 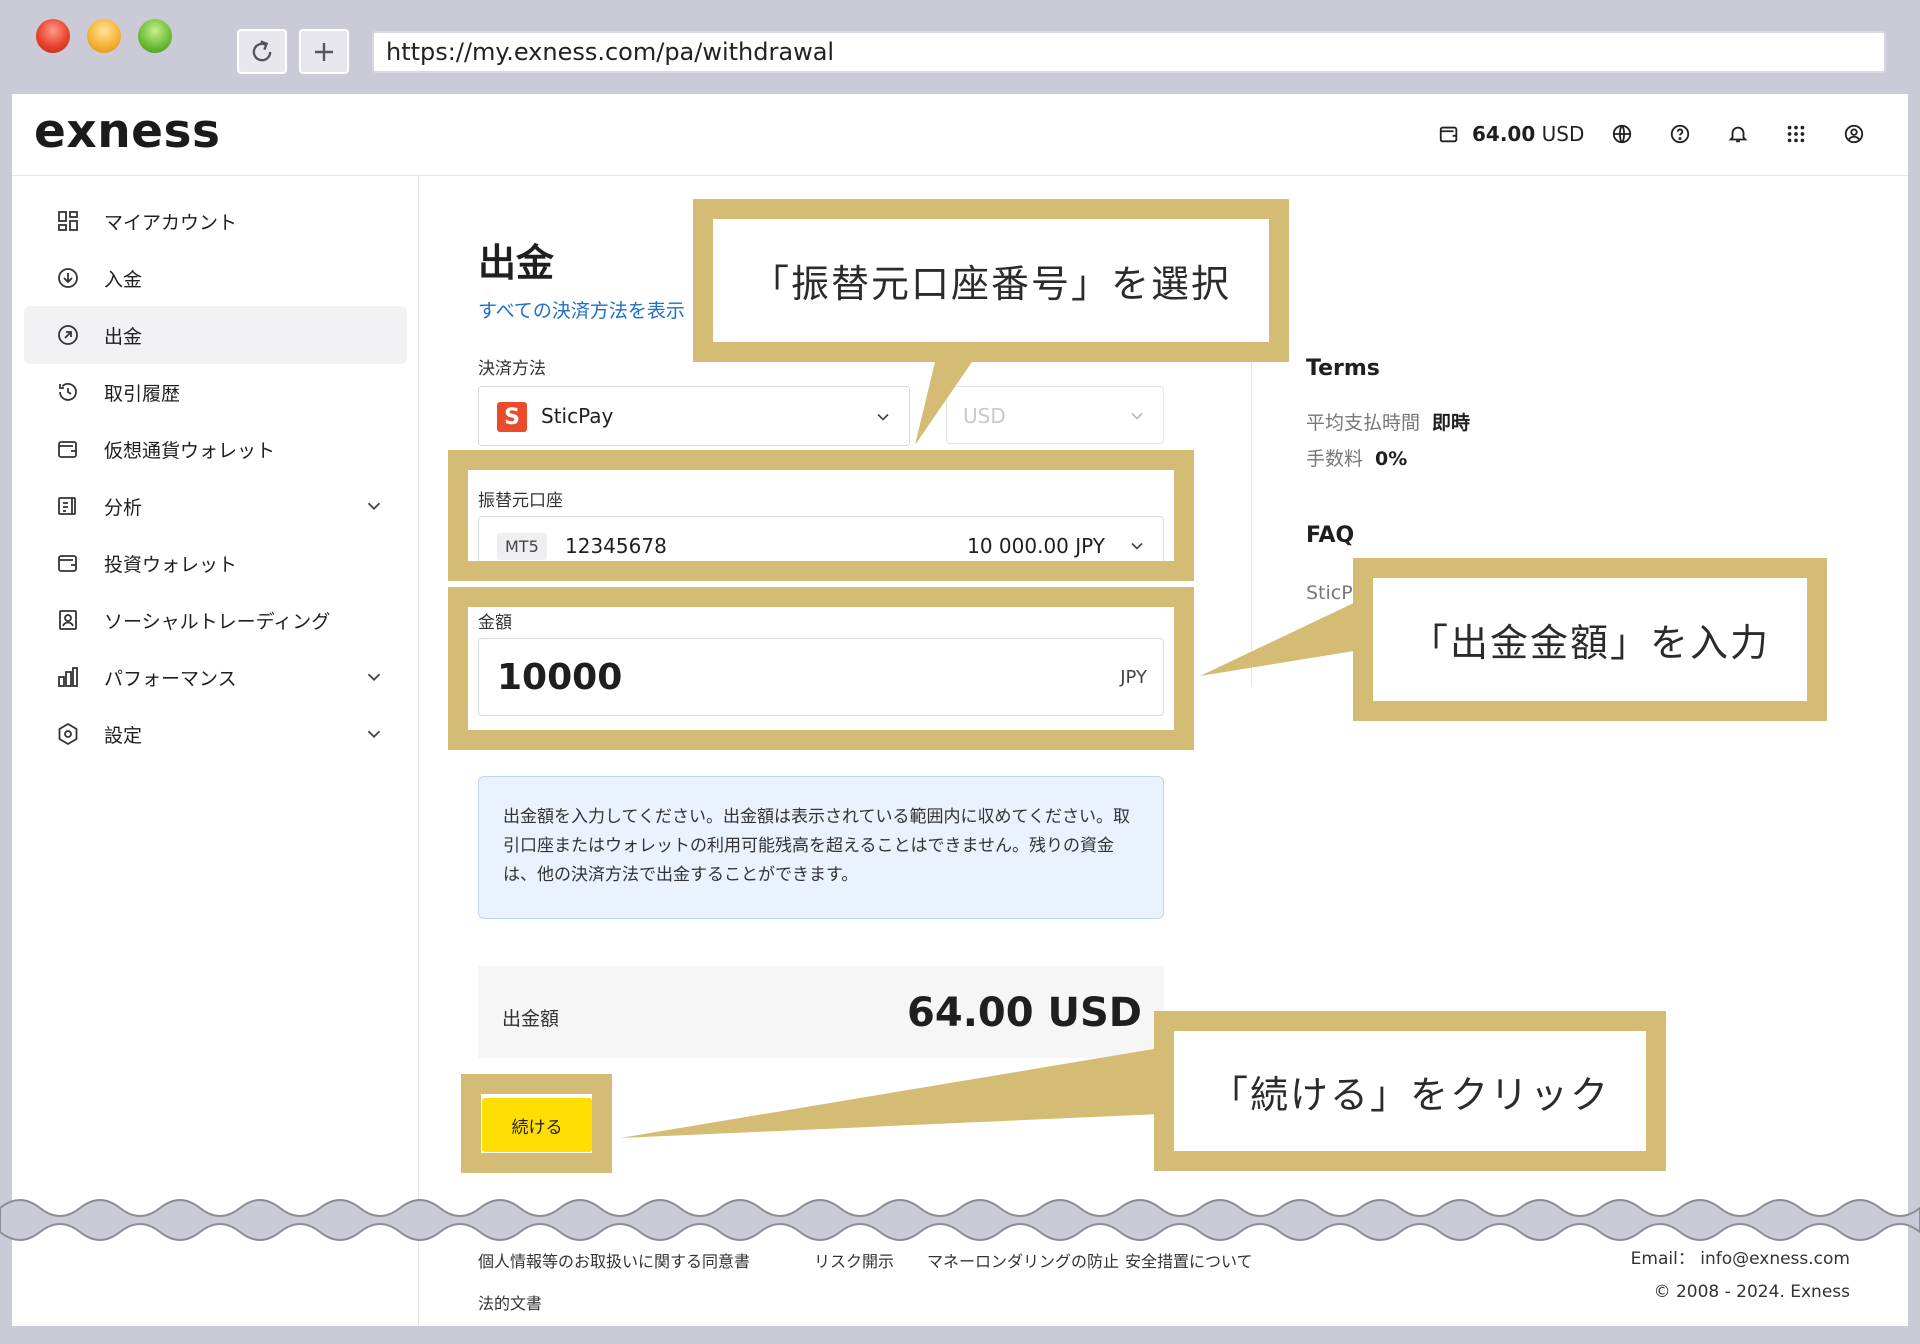 What do you see at coordinates (821, 668) in the screenshot?
I see `amount-highlight` at bounding box center [821, 668].